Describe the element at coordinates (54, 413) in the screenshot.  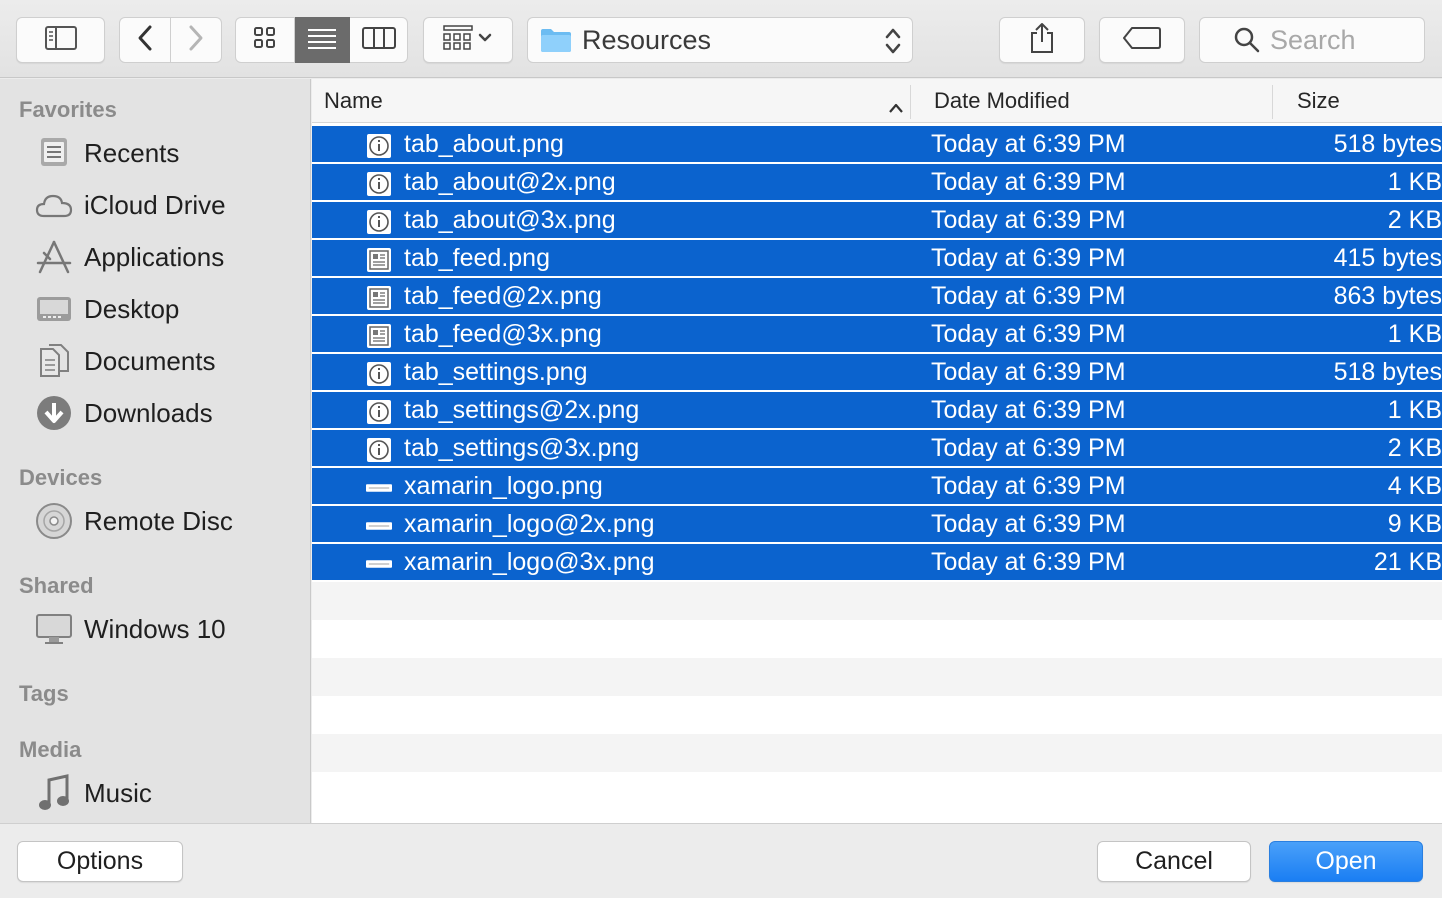
I see `downloads-icon` at that location.